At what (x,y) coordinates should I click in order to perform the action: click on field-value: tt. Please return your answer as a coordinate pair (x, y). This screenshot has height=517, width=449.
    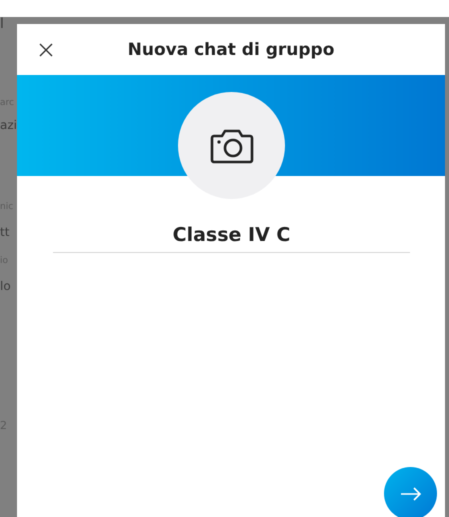
    Looking at the image, I should click on (5, 232).